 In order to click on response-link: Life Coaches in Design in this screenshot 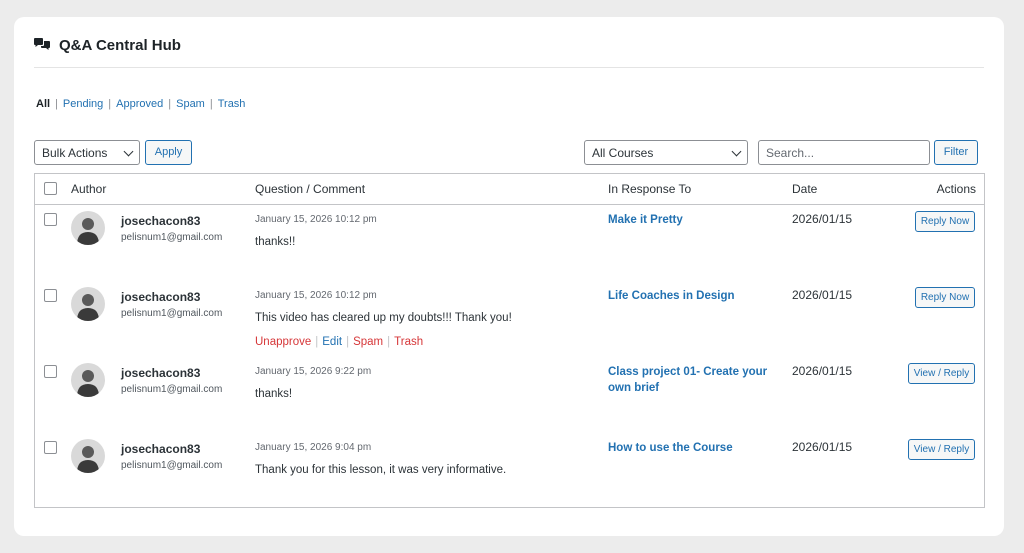, I will do `click(688, 296)`.